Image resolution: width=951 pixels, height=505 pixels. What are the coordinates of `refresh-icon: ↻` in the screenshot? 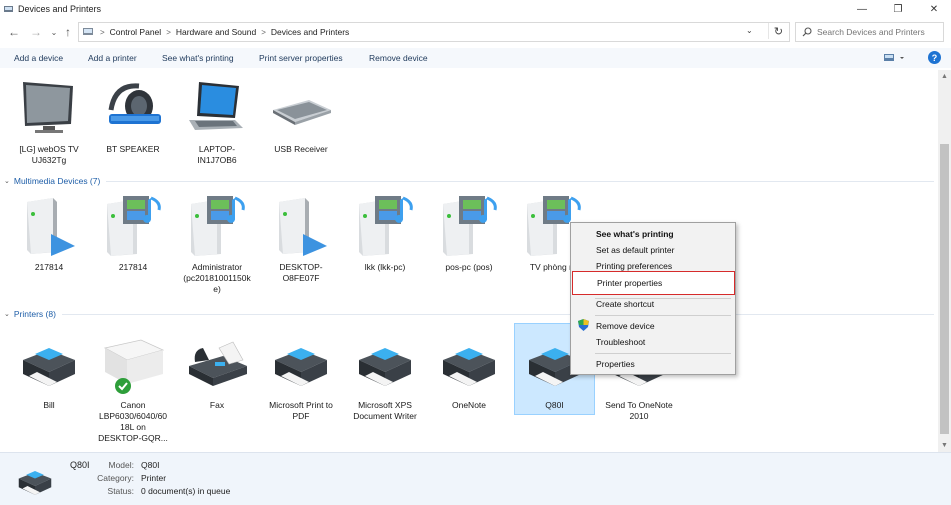 It's located at (778, 31).